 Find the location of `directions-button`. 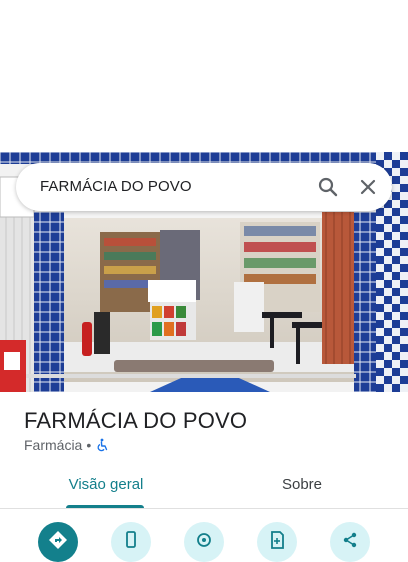

directions-button is located at coordinates (58, 542).